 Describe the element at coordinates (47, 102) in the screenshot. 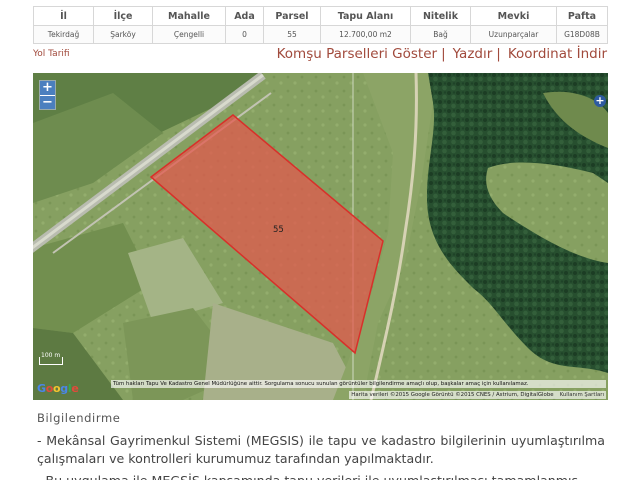

I see `zoom-out-button: −` at that location.